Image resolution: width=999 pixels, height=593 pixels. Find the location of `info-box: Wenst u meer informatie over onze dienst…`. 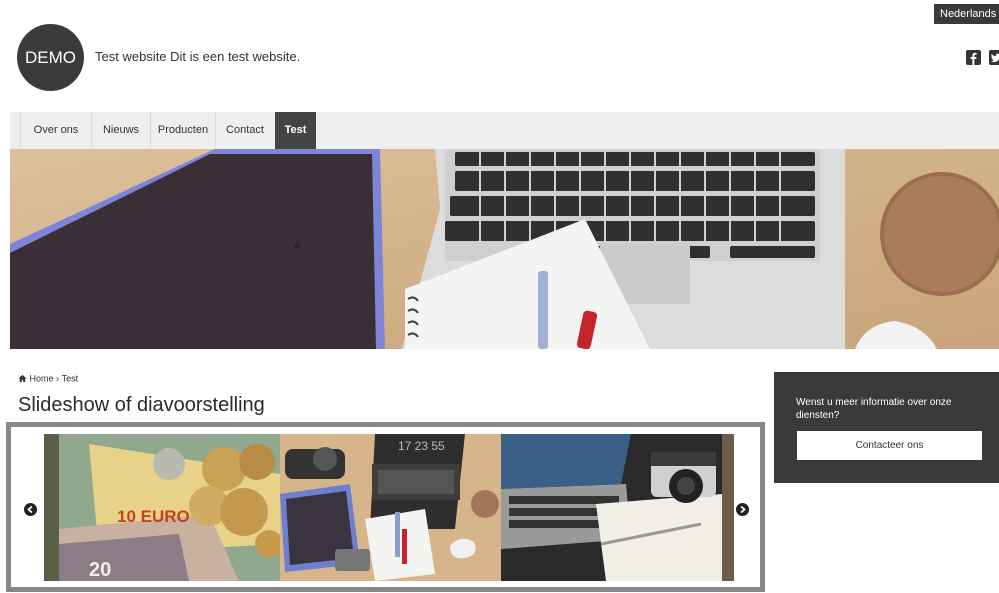

info-box: Wenst u meer informatie over onze dienst… is located at coordinates (886, 427).